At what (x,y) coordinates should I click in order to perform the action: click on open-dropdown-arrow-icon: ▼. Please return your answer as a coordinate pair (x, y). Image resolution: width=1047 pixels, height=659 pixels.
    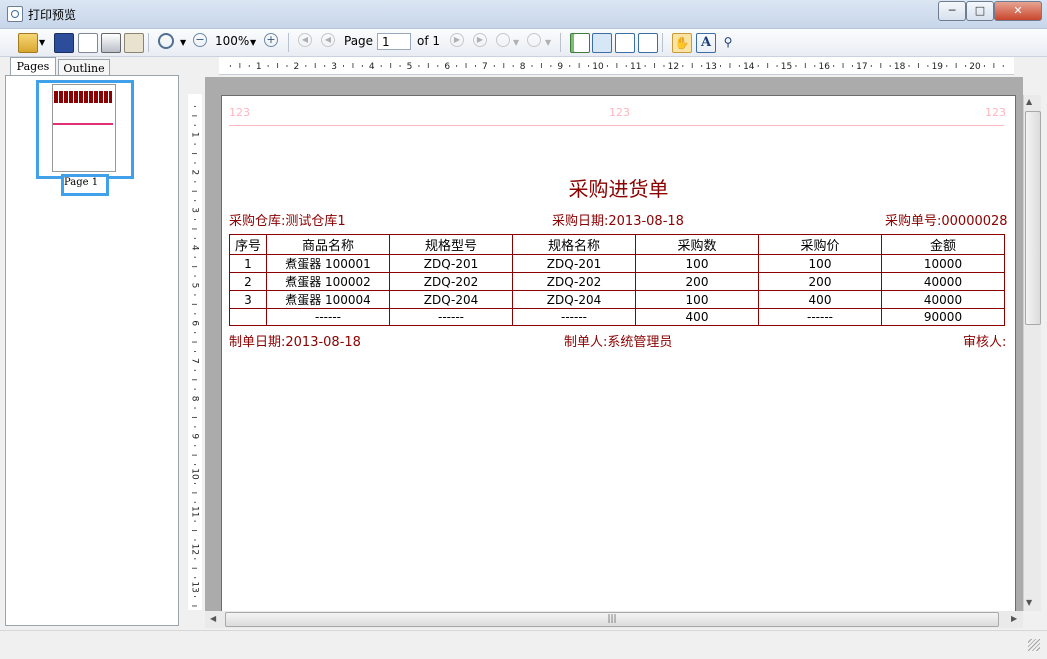
    Looking at the image, I should click on (42, 42).